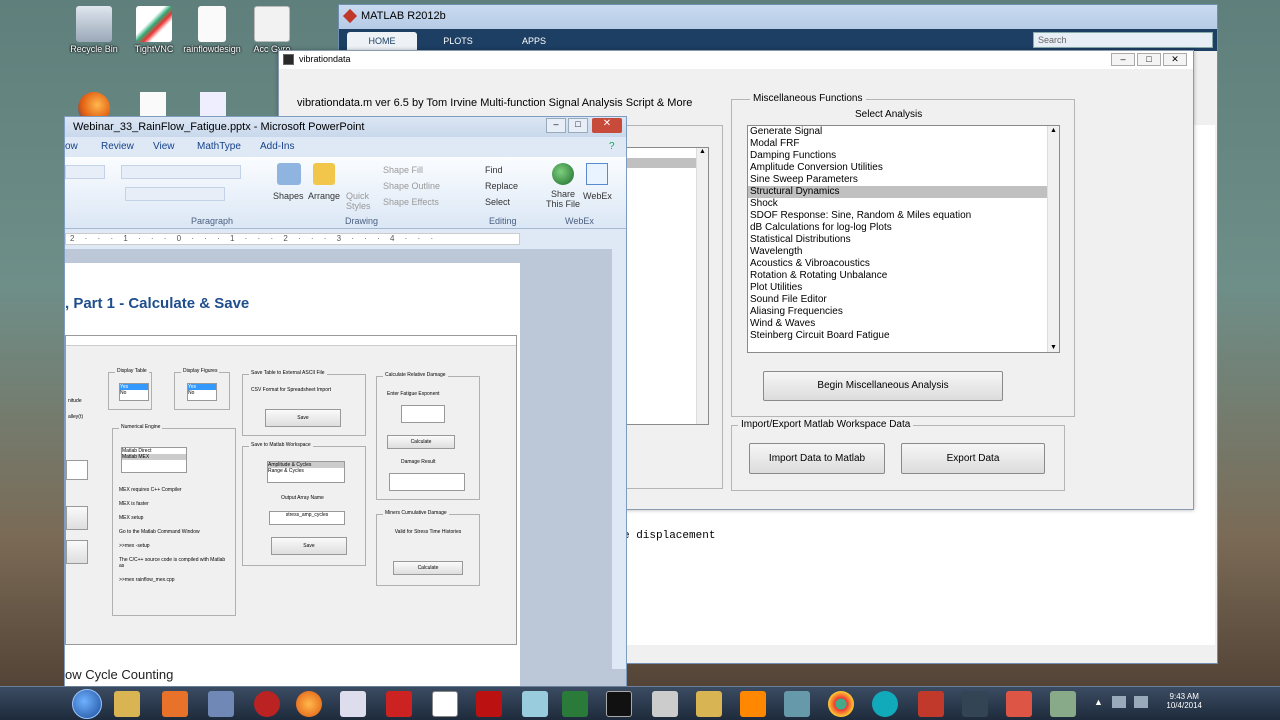 The height and width of the screenshot is (720, 1280). I want to click on left-listbox-scrollbar: ▲, so click(702, 286).